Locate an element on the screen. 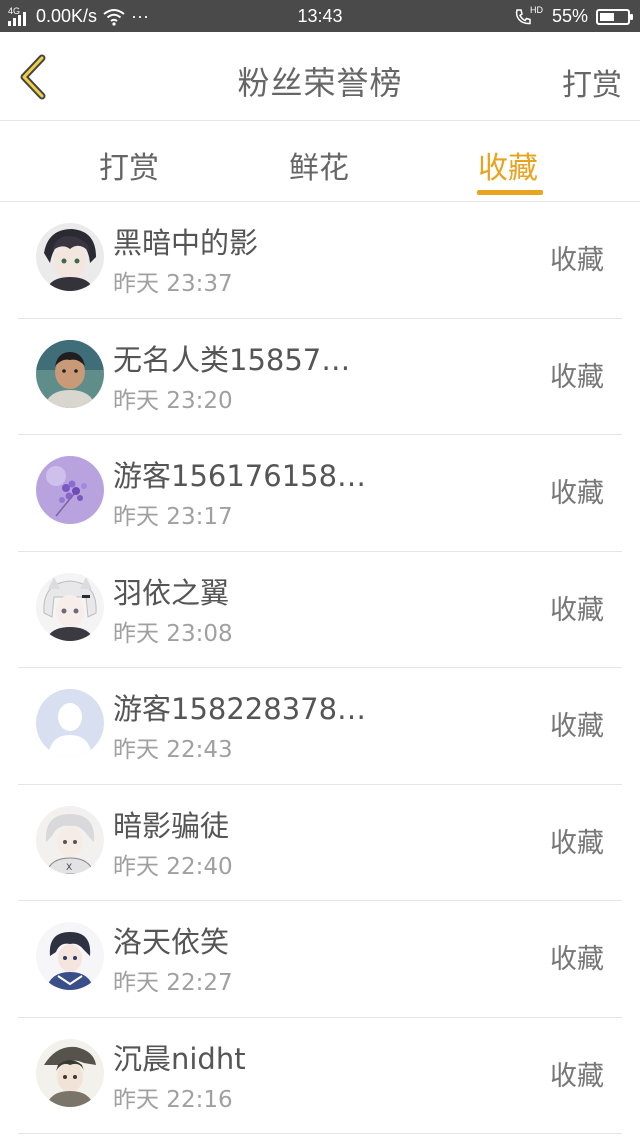 This screenshot has width=640, height=1138. favorite-time: 昨天 23:08 is located at coordinates (173, 633).